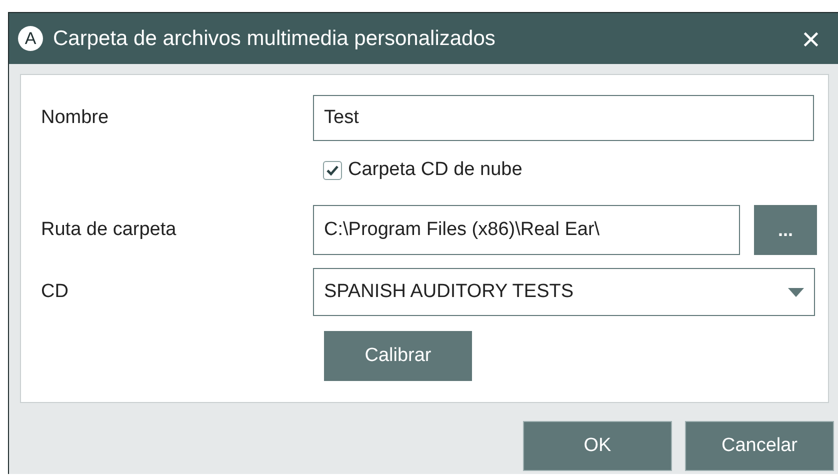 The image size is (838, 475). I want to click on checkbox-label: Carpeta CD de nube, so click(435, 170).